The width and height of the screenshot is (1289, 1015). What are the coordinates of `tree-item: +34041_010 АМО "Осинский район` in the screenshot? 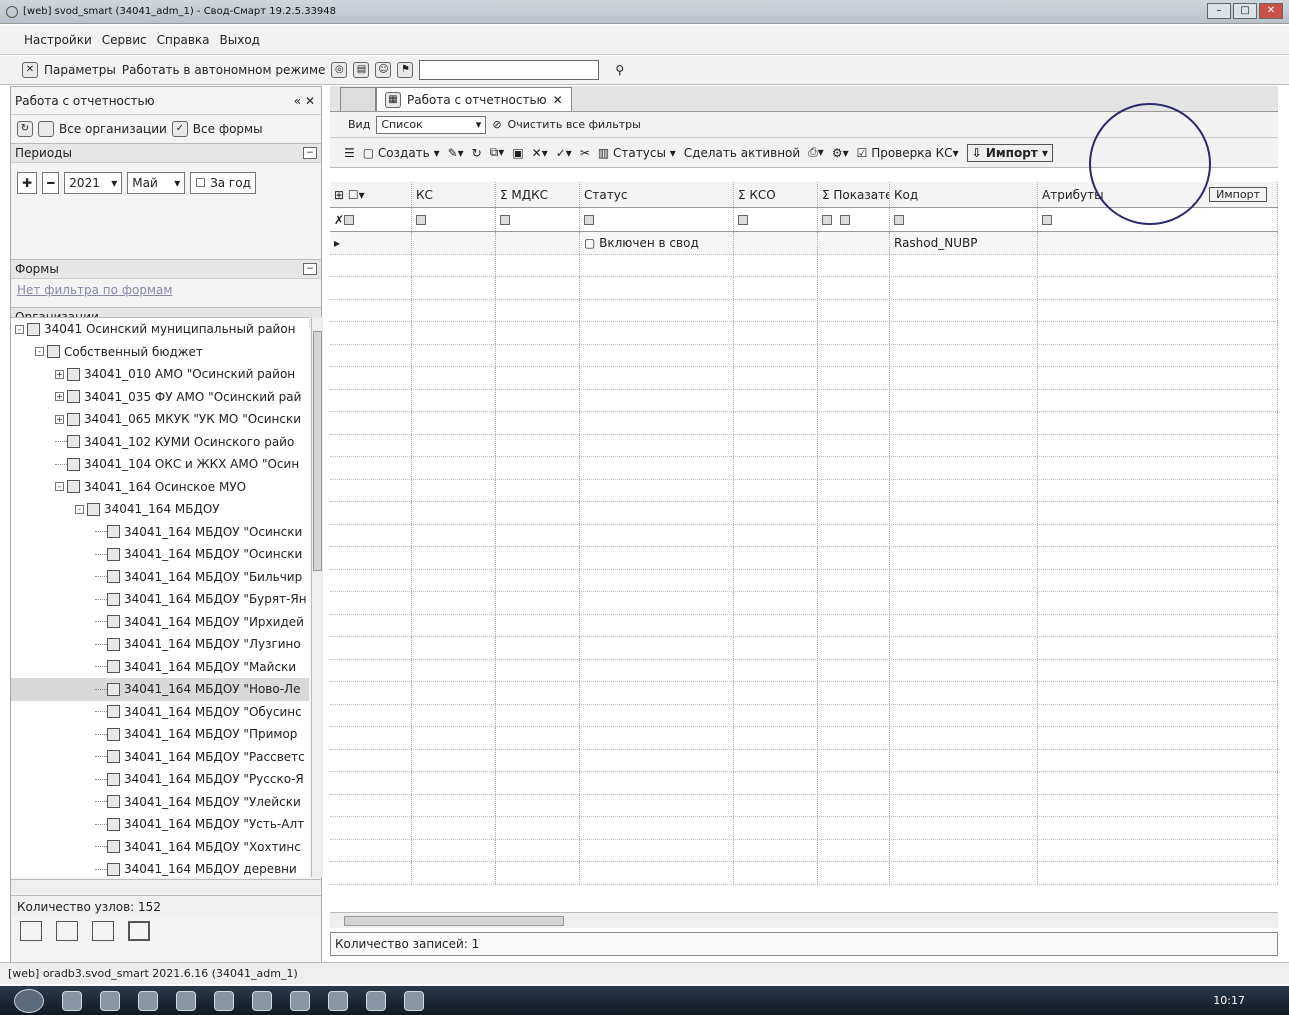 It's located at (160, 374).